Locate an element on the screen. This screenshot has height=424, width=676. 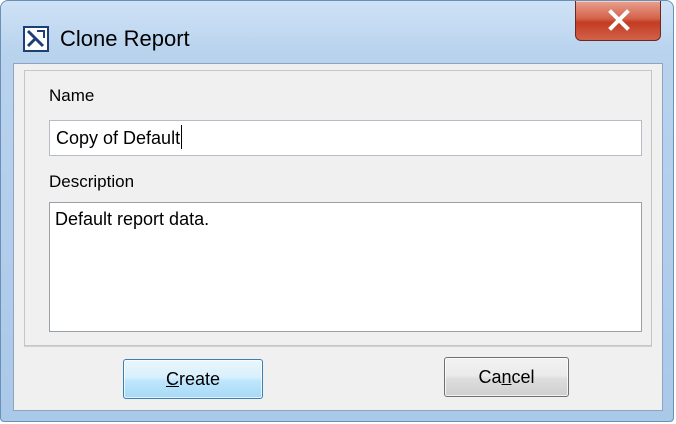
name-input: Copy of Default is located at coordinates (345, 138).